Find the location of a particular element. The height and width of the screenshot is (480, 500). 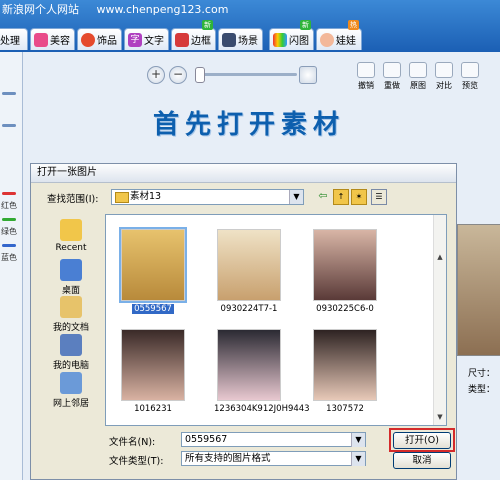

site-url: www.chenpeng123.com is located at coordinates (162, 9).